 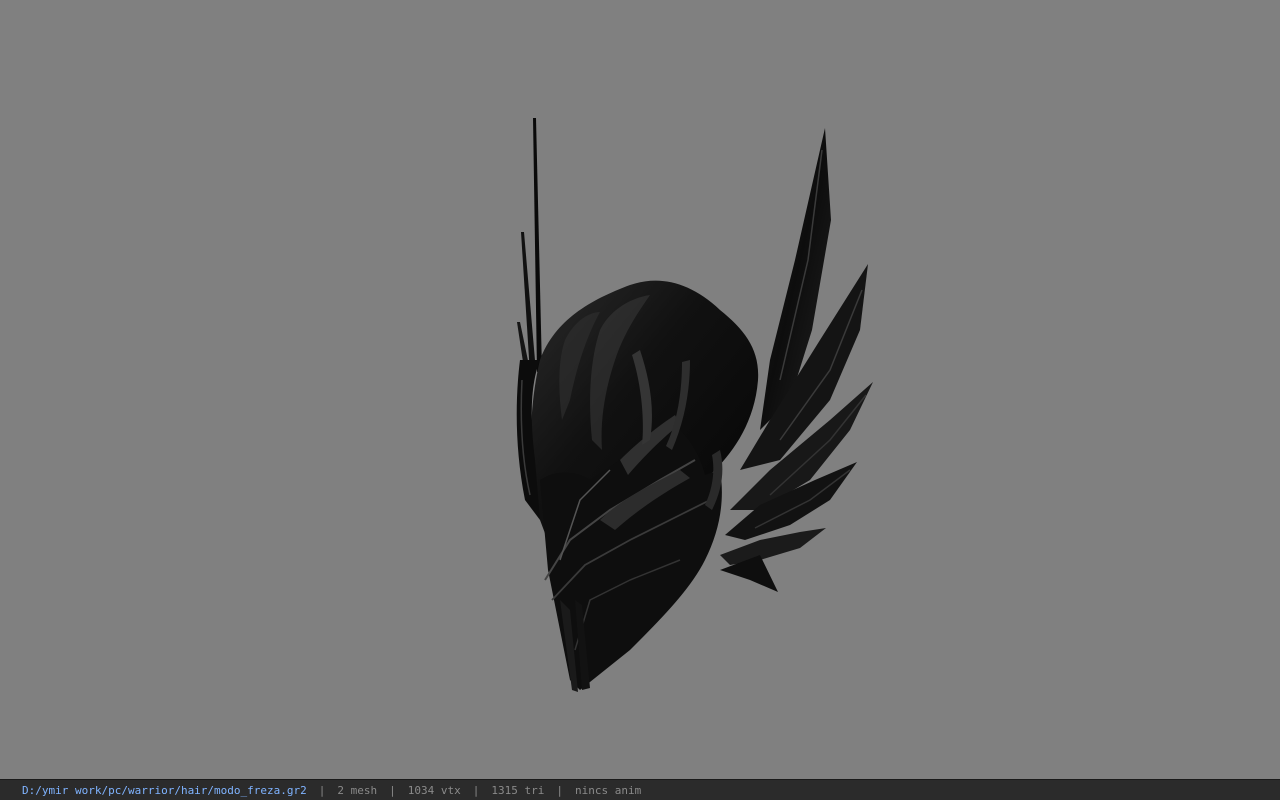 I want to click on vertex-count-label: 1034 vtx, so click(x=434, y=790).